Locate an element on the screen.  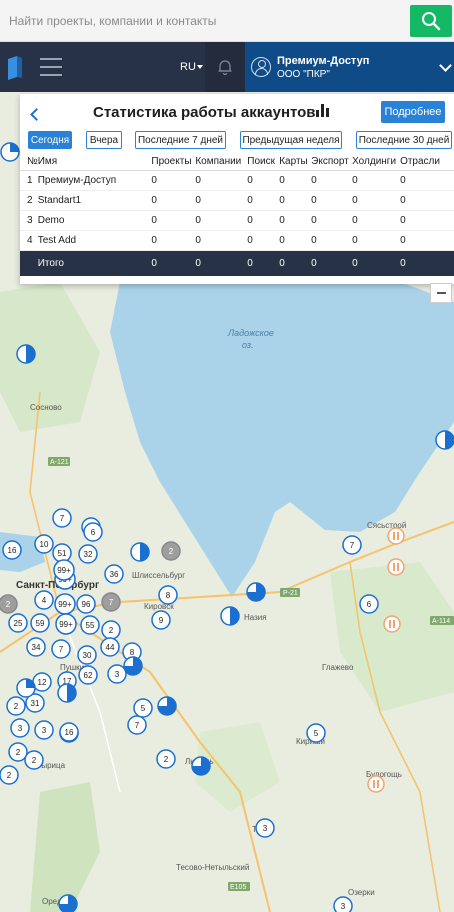
row-number: 1 is located at coordinates (29, 180).